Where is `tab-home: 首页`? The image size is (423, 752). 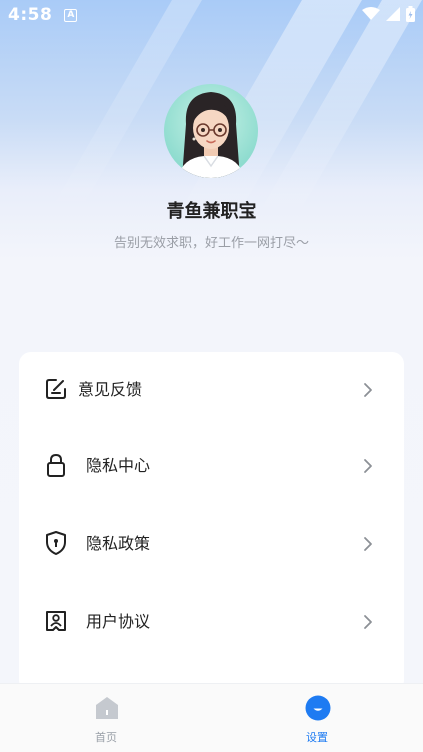
tab-home: 首页 is located at coordinates (106, 718).